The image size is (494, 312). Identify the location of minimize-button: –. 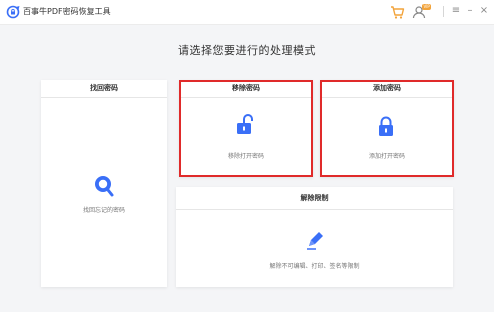
(470, 11).